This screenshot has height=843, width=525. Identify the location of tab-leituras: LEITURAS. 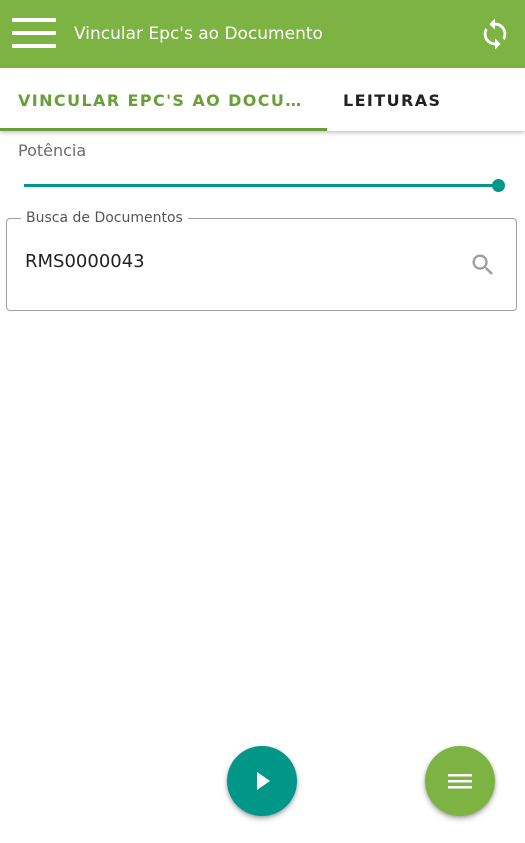
(426, 99).